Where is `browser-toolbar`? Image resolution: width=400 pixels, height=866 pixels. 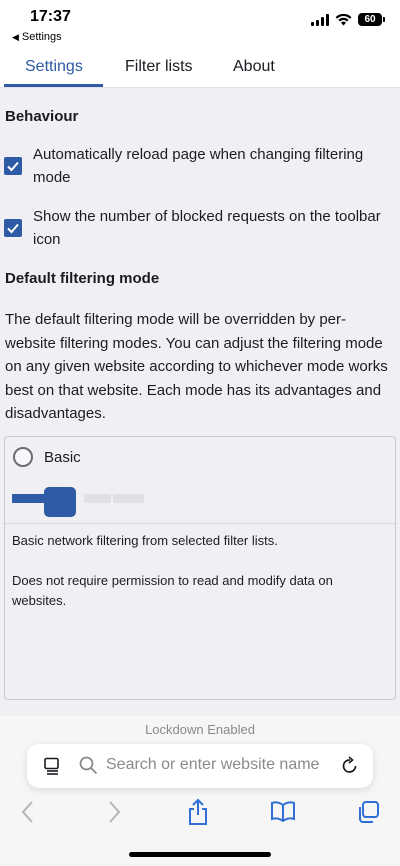 browser-toolbar is located at coordinates (200, 813).